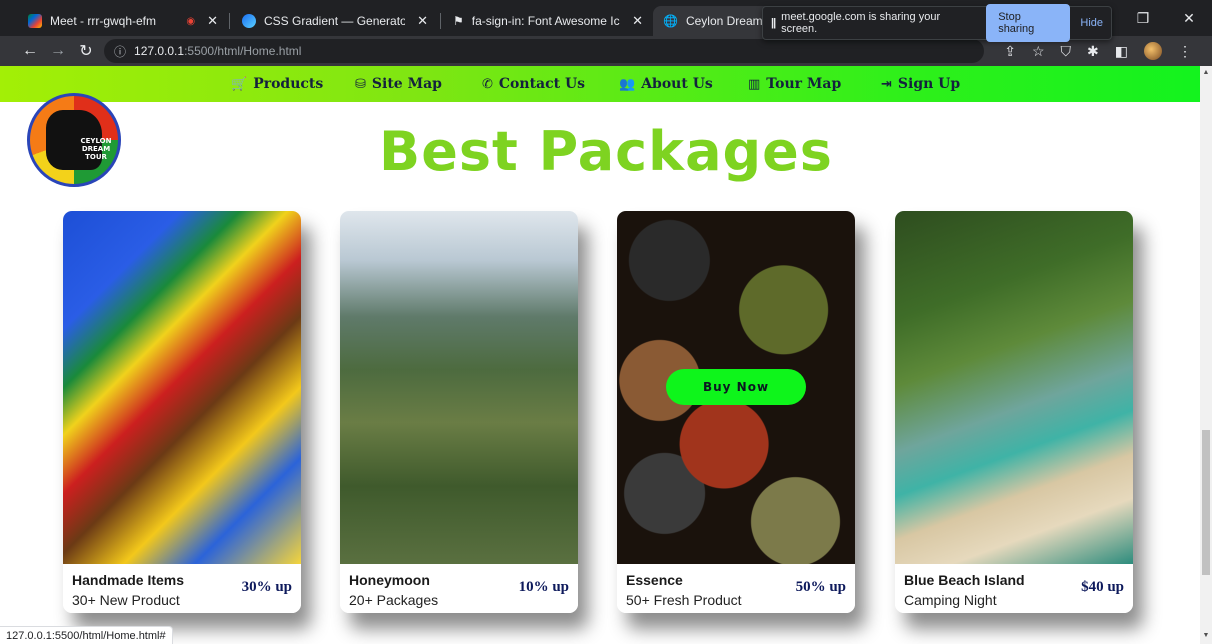 Image resolution: width=1212 pixels, height=644 pixels. I want to click on nav-about-us: 👥 About Us, so click(666, 84).